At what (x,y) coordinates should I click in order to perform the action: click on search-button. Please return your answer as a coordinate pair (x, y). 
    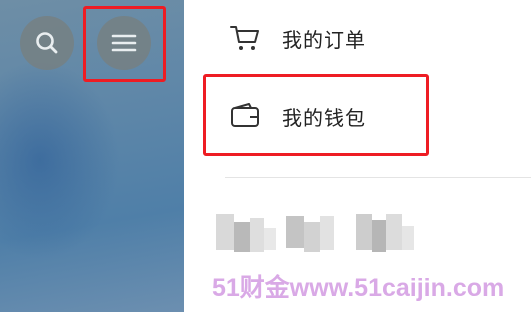
    Looking at the image, I should click on (47, 43).